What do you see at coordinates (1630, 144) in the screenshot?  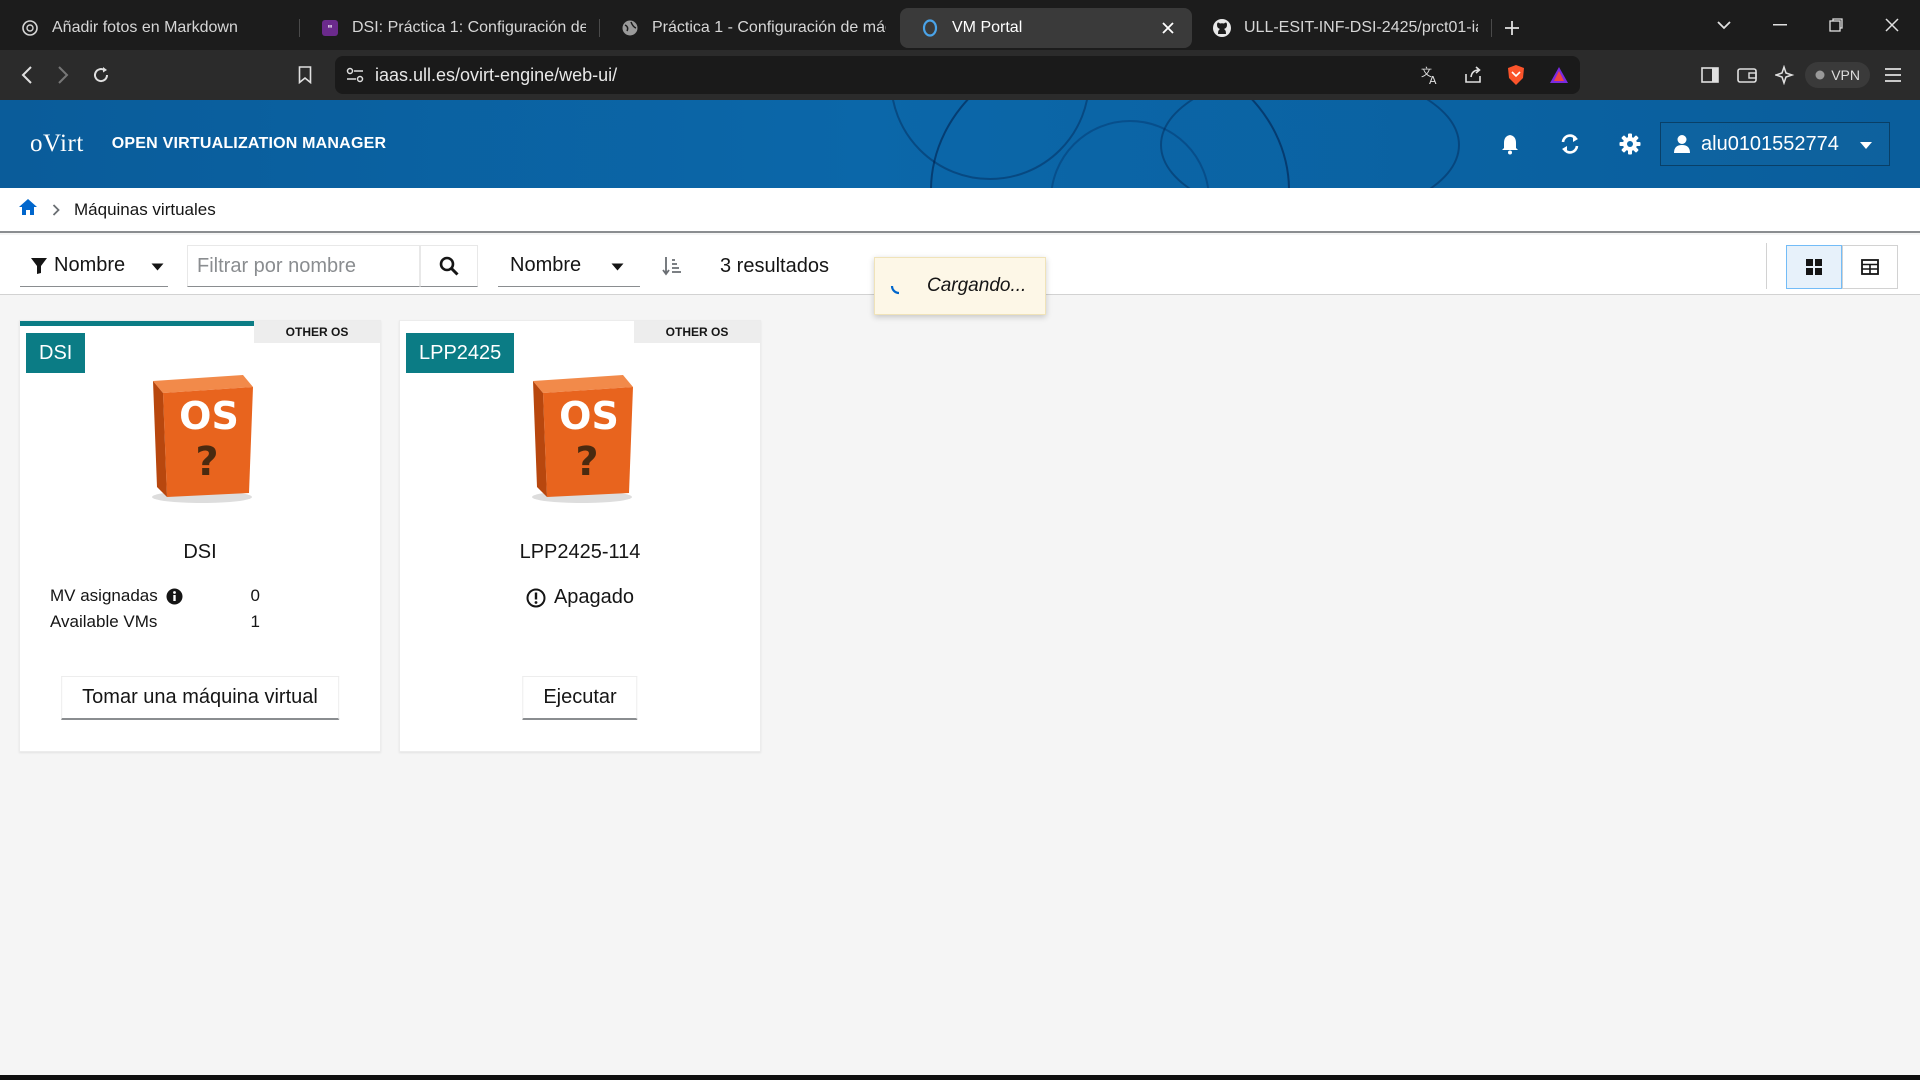 I see `settings-button` at bounding box center [1630, 144].